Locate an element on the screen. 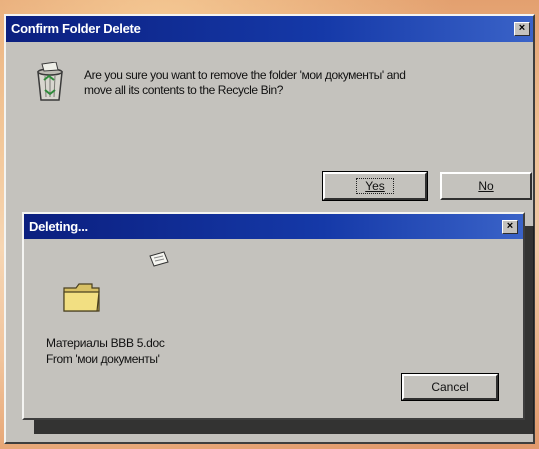  yes-button: Yes is located at coordinates (375, 186).